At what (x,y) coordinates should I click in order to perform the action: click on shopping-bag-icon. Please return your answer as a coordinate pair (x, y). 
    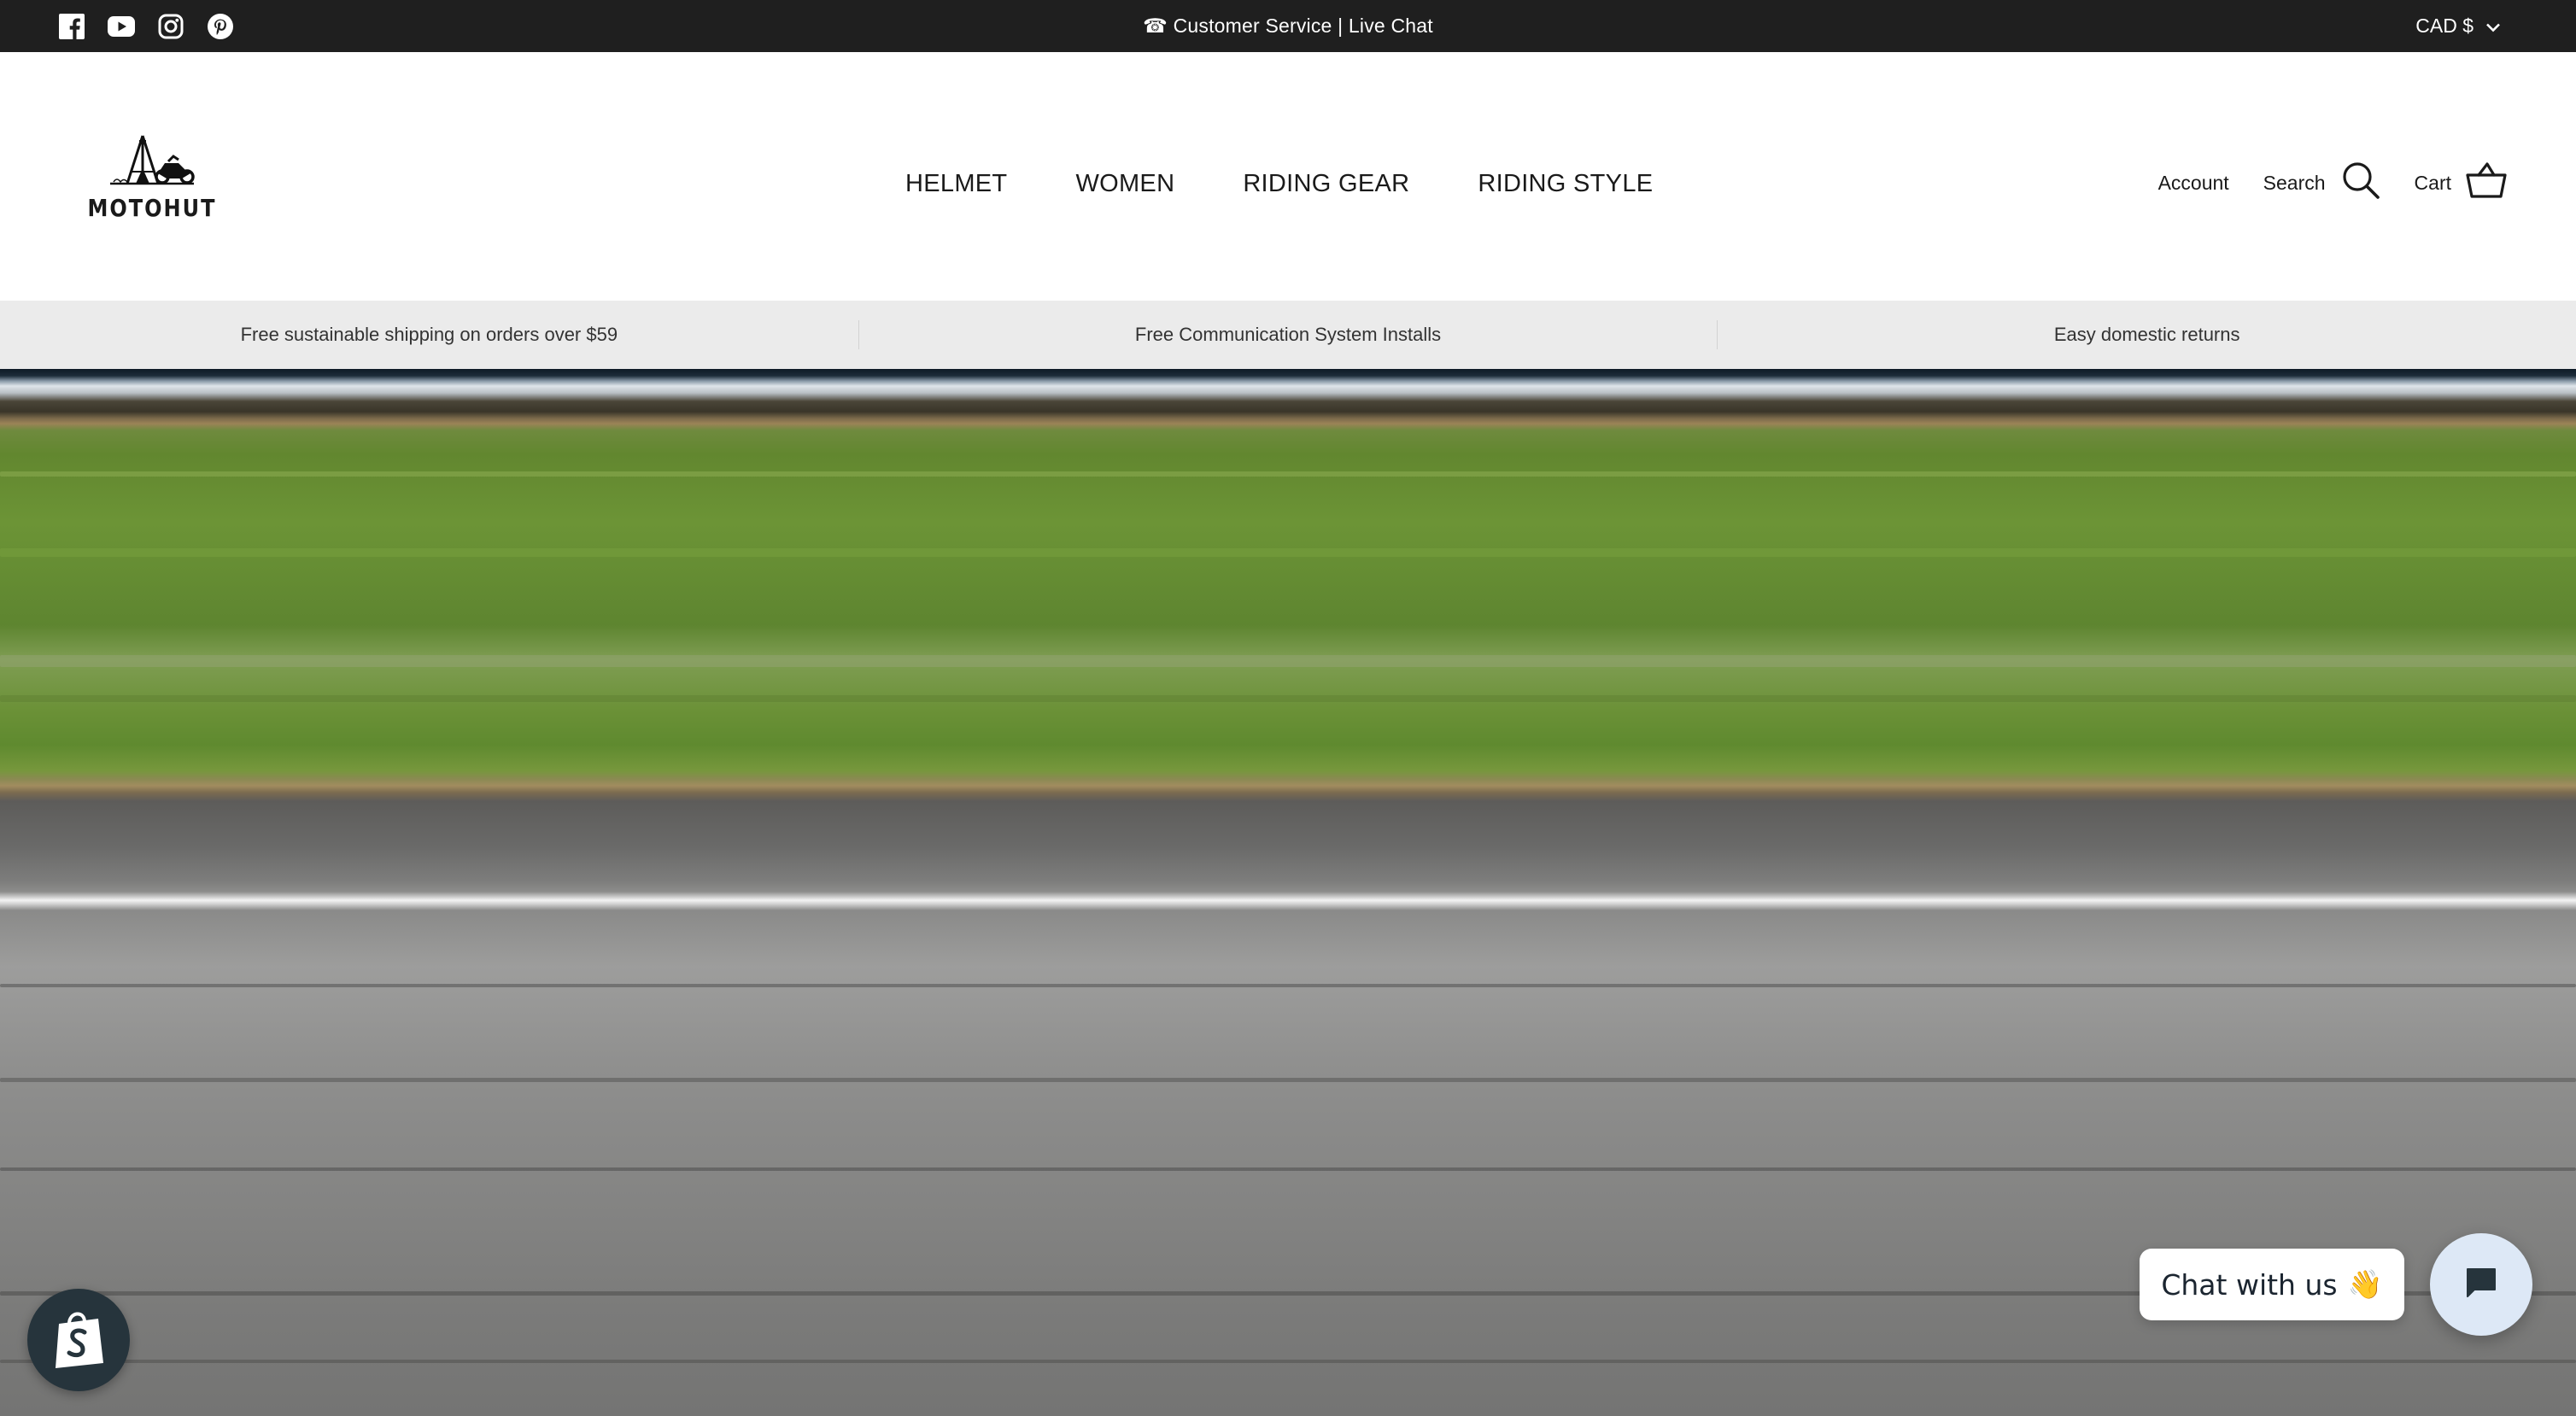
    Looking at the image, I should click on (78, 1341).